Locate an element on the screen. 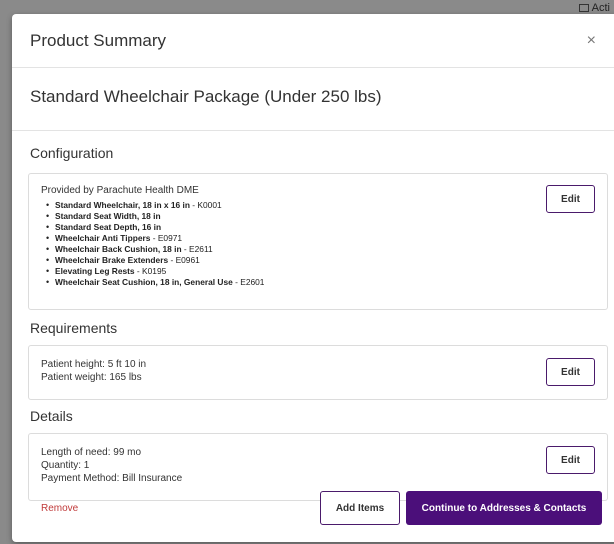 This screenshot has height=544, width=614. edit-requirements-button: Edit is located at coordinates (570, 372).